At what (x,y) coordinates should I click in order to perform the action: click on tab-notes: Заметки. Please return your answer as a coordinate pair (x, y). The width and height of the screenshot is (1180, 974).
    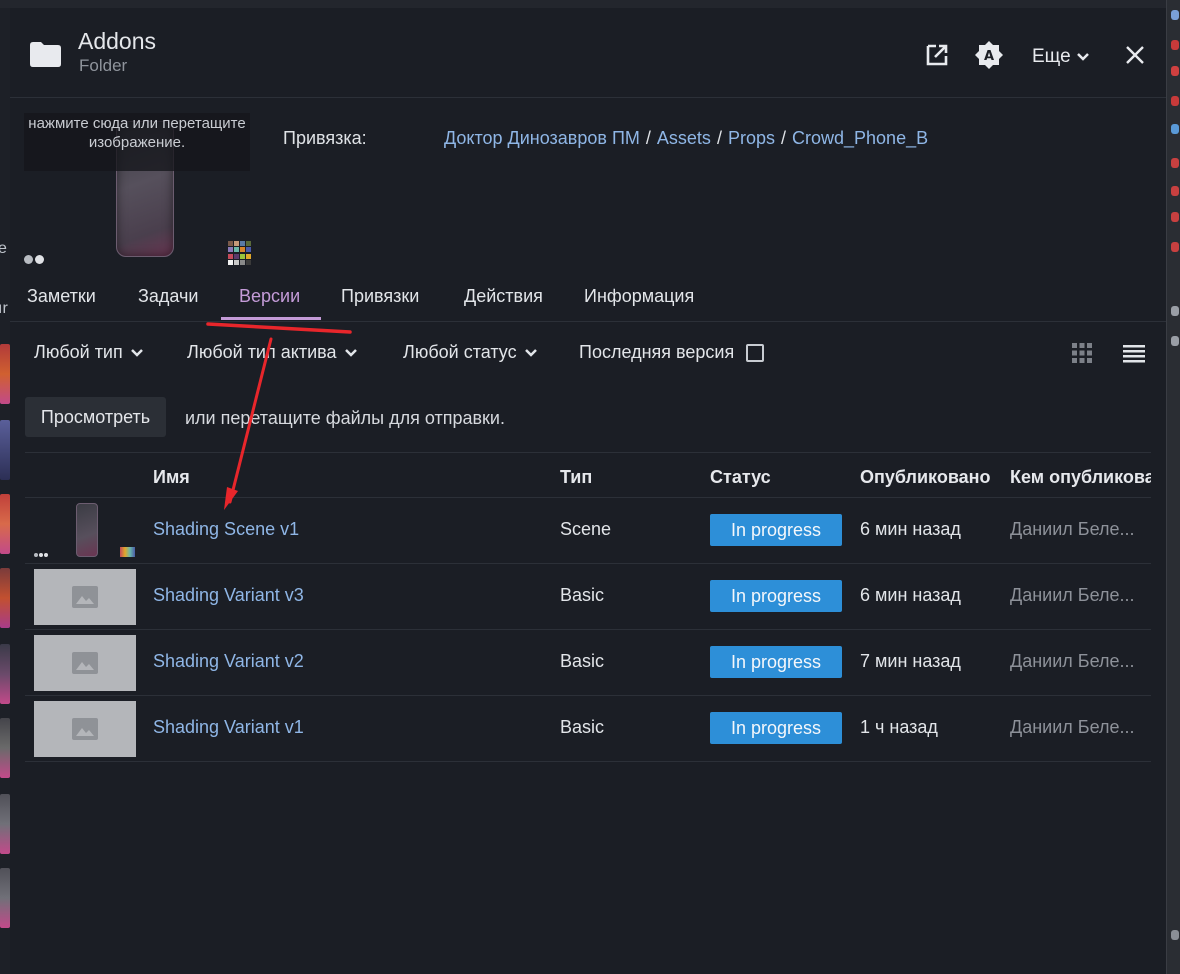
    Looking at the image, I should click on (61, 296).